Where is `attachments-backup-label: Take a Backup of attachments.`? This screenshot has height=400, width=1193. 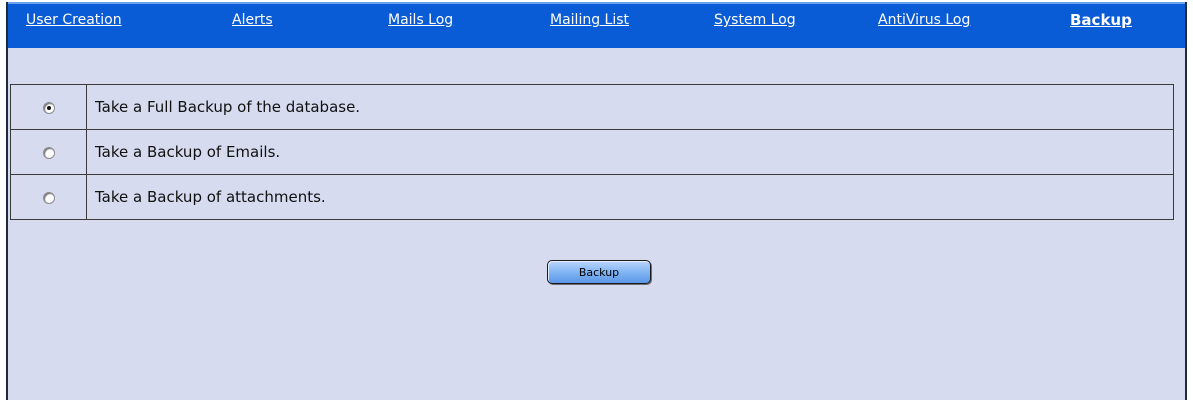
attachments-backup-label: Take a Backup of attachments. is located at coordinates (630, 197).